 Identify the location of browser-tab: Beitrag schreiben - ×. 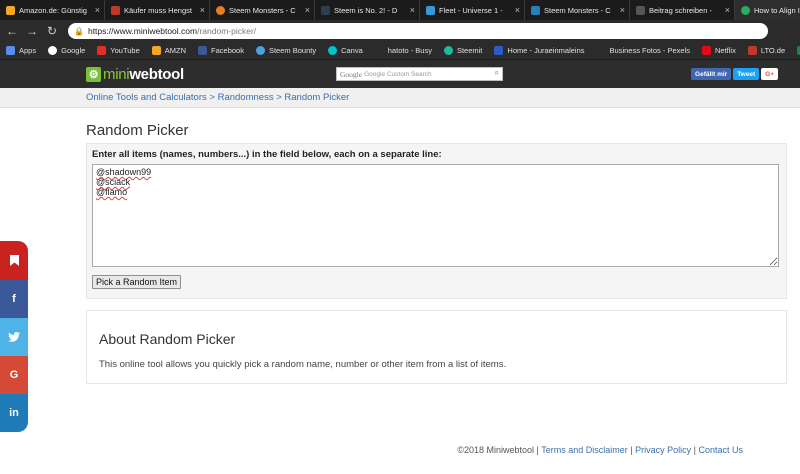
(682, 10).